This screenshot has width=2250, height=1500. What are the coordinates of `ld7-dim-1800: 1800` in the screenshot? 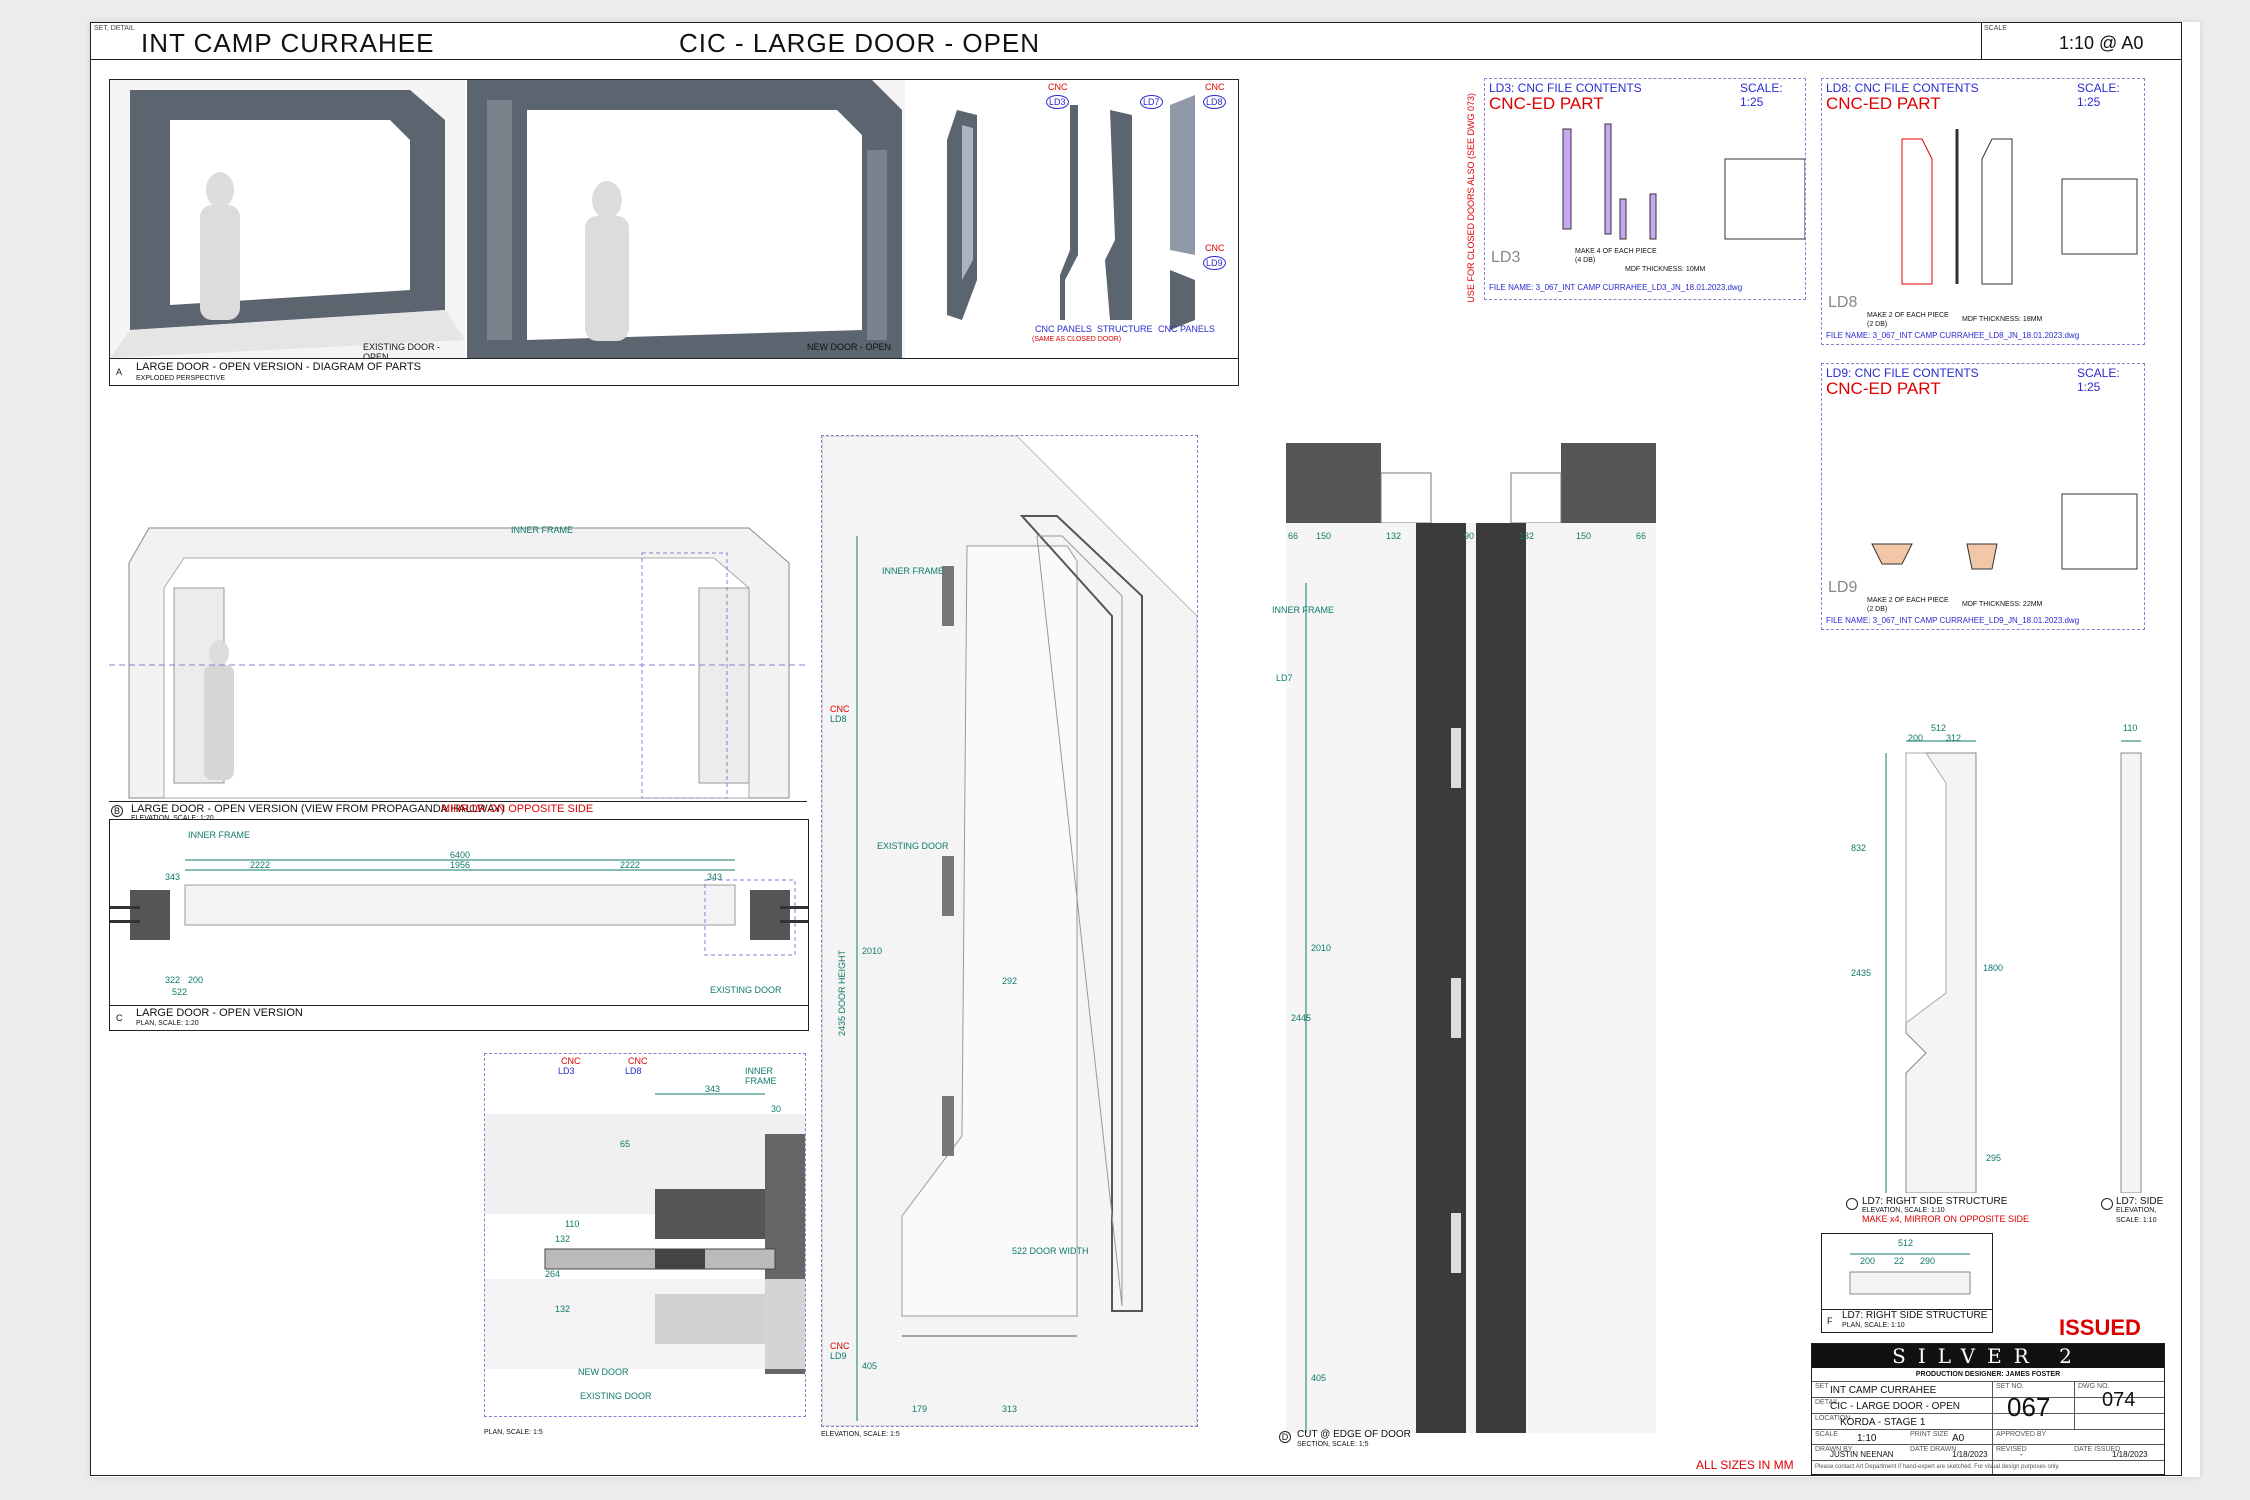 It's located at (1993, 968).